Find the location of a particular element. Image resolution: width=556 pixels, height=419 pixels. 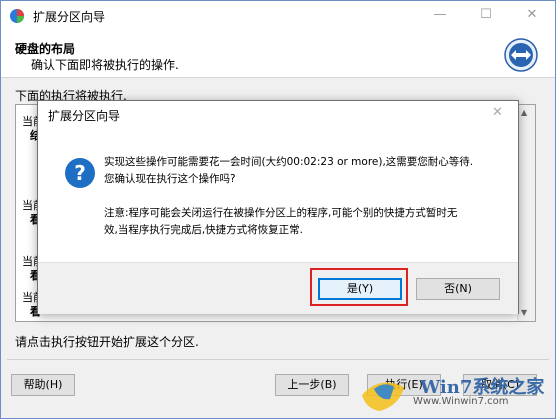

dialog-note-line2: 效,当程序执行完成后,快捷方式将恢复正常. is located at coordinates (204, 230).